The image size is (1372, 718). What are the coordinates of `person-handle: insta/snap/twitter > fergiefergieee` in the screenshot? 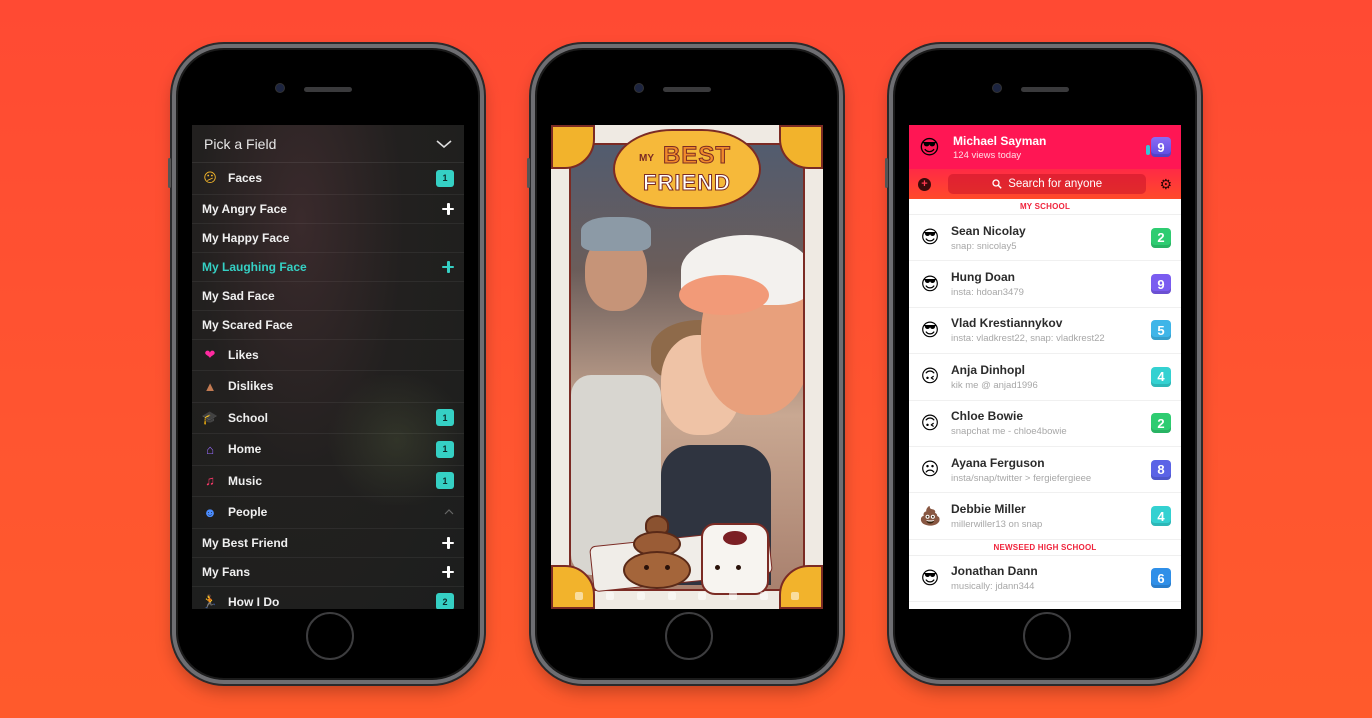 It's located at (1021, 478).